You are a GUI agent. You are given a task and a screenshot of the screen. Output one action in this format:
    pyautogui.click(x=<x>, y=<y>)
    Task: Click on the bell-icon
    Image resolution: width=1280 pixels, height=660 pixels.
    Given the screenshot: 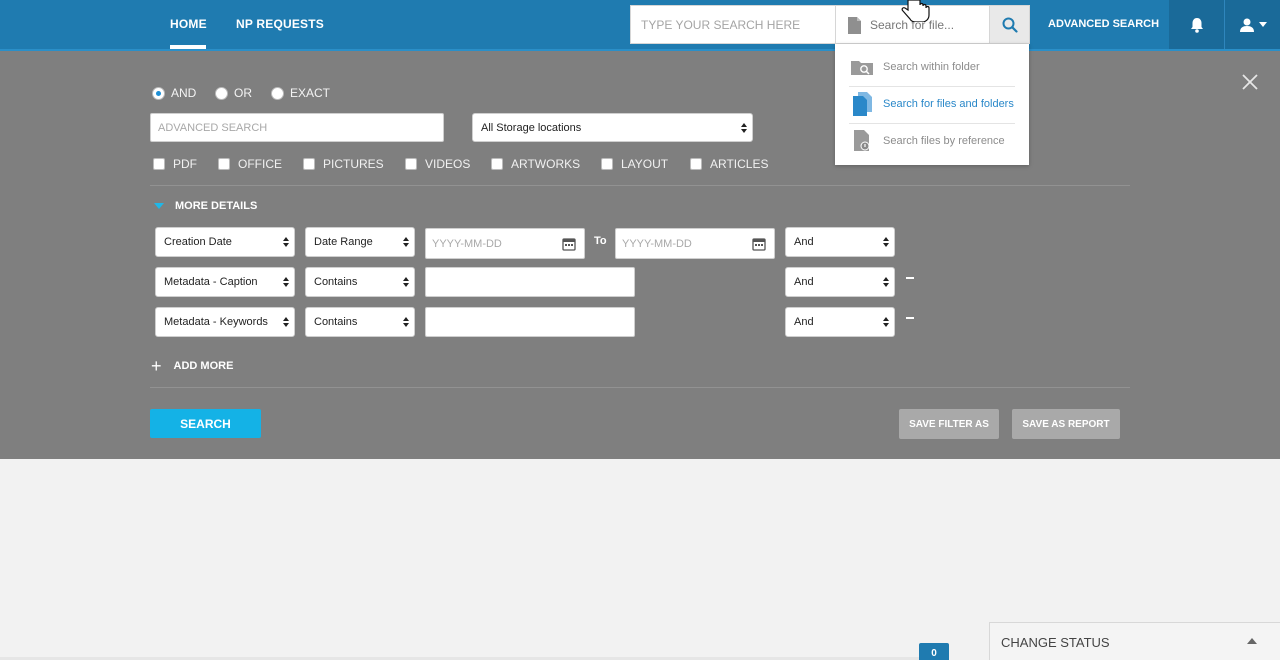 What is the action you would take?
    pyautogui.click(x=1197, y=25)
    